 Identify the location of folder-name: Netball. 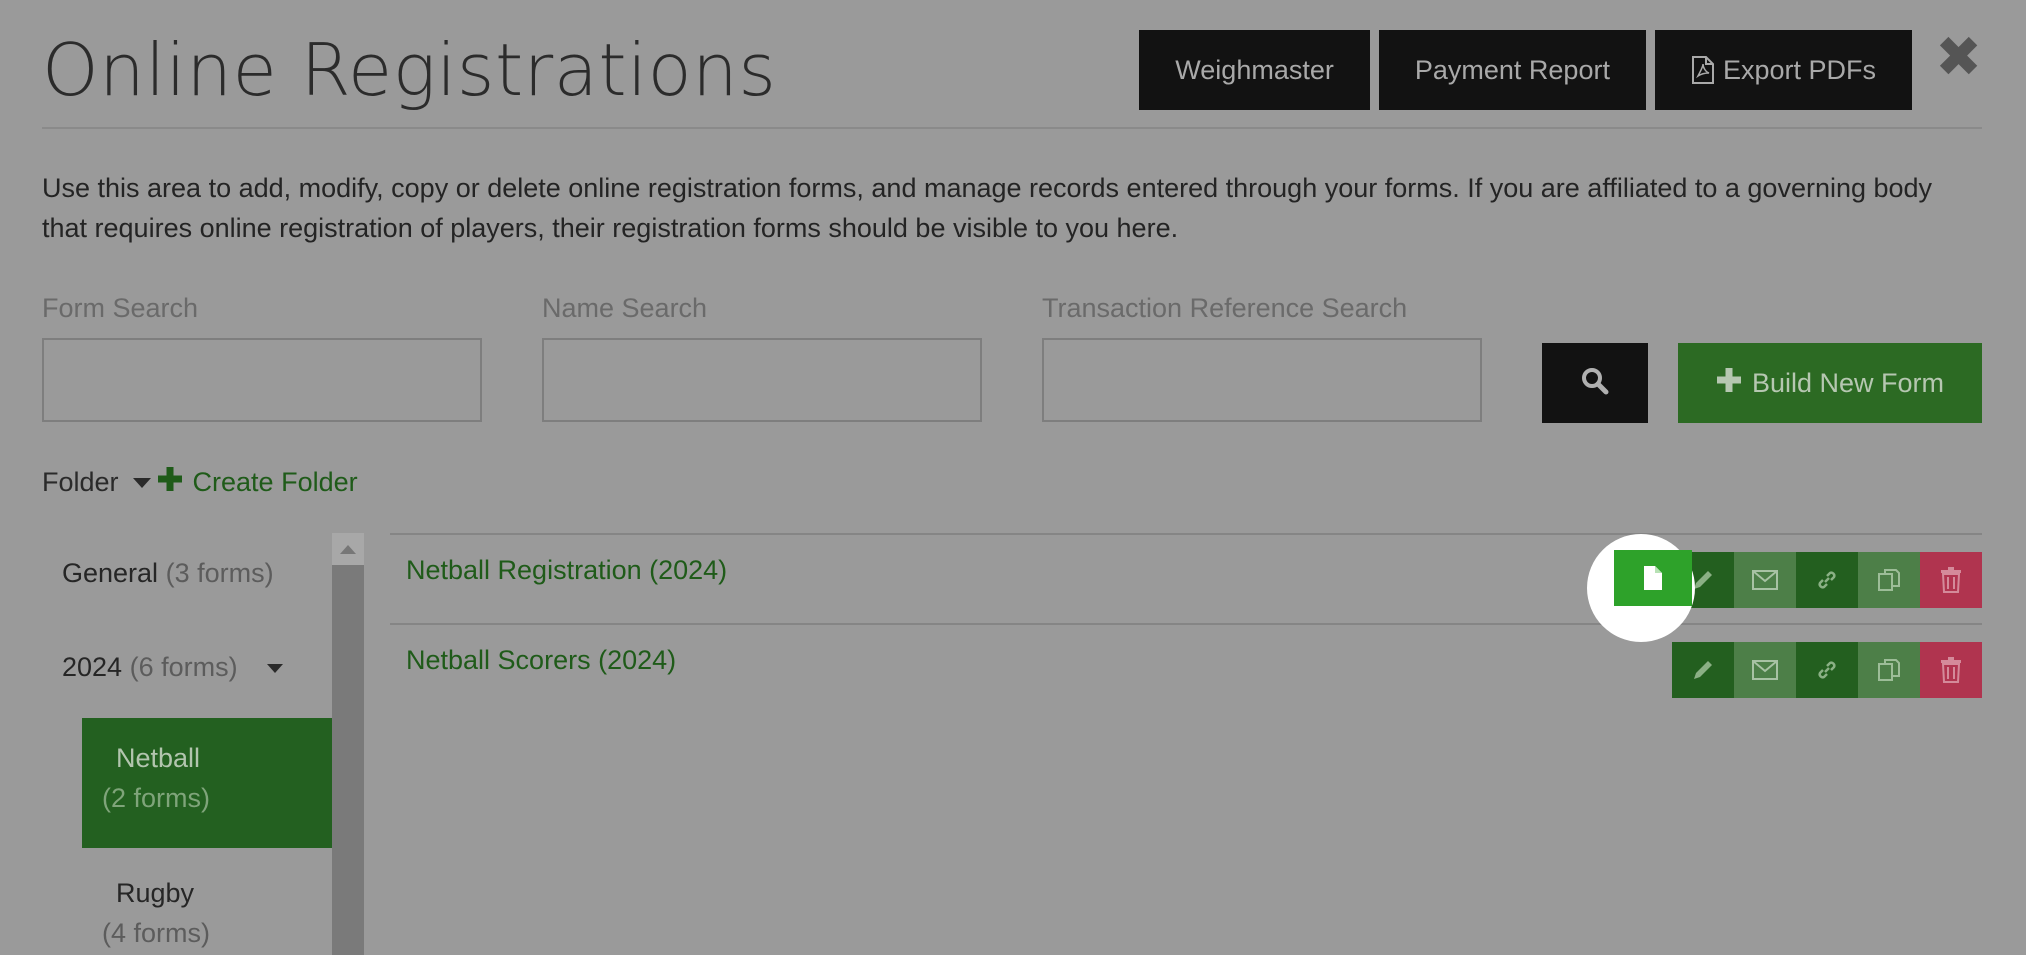
(158, 758).